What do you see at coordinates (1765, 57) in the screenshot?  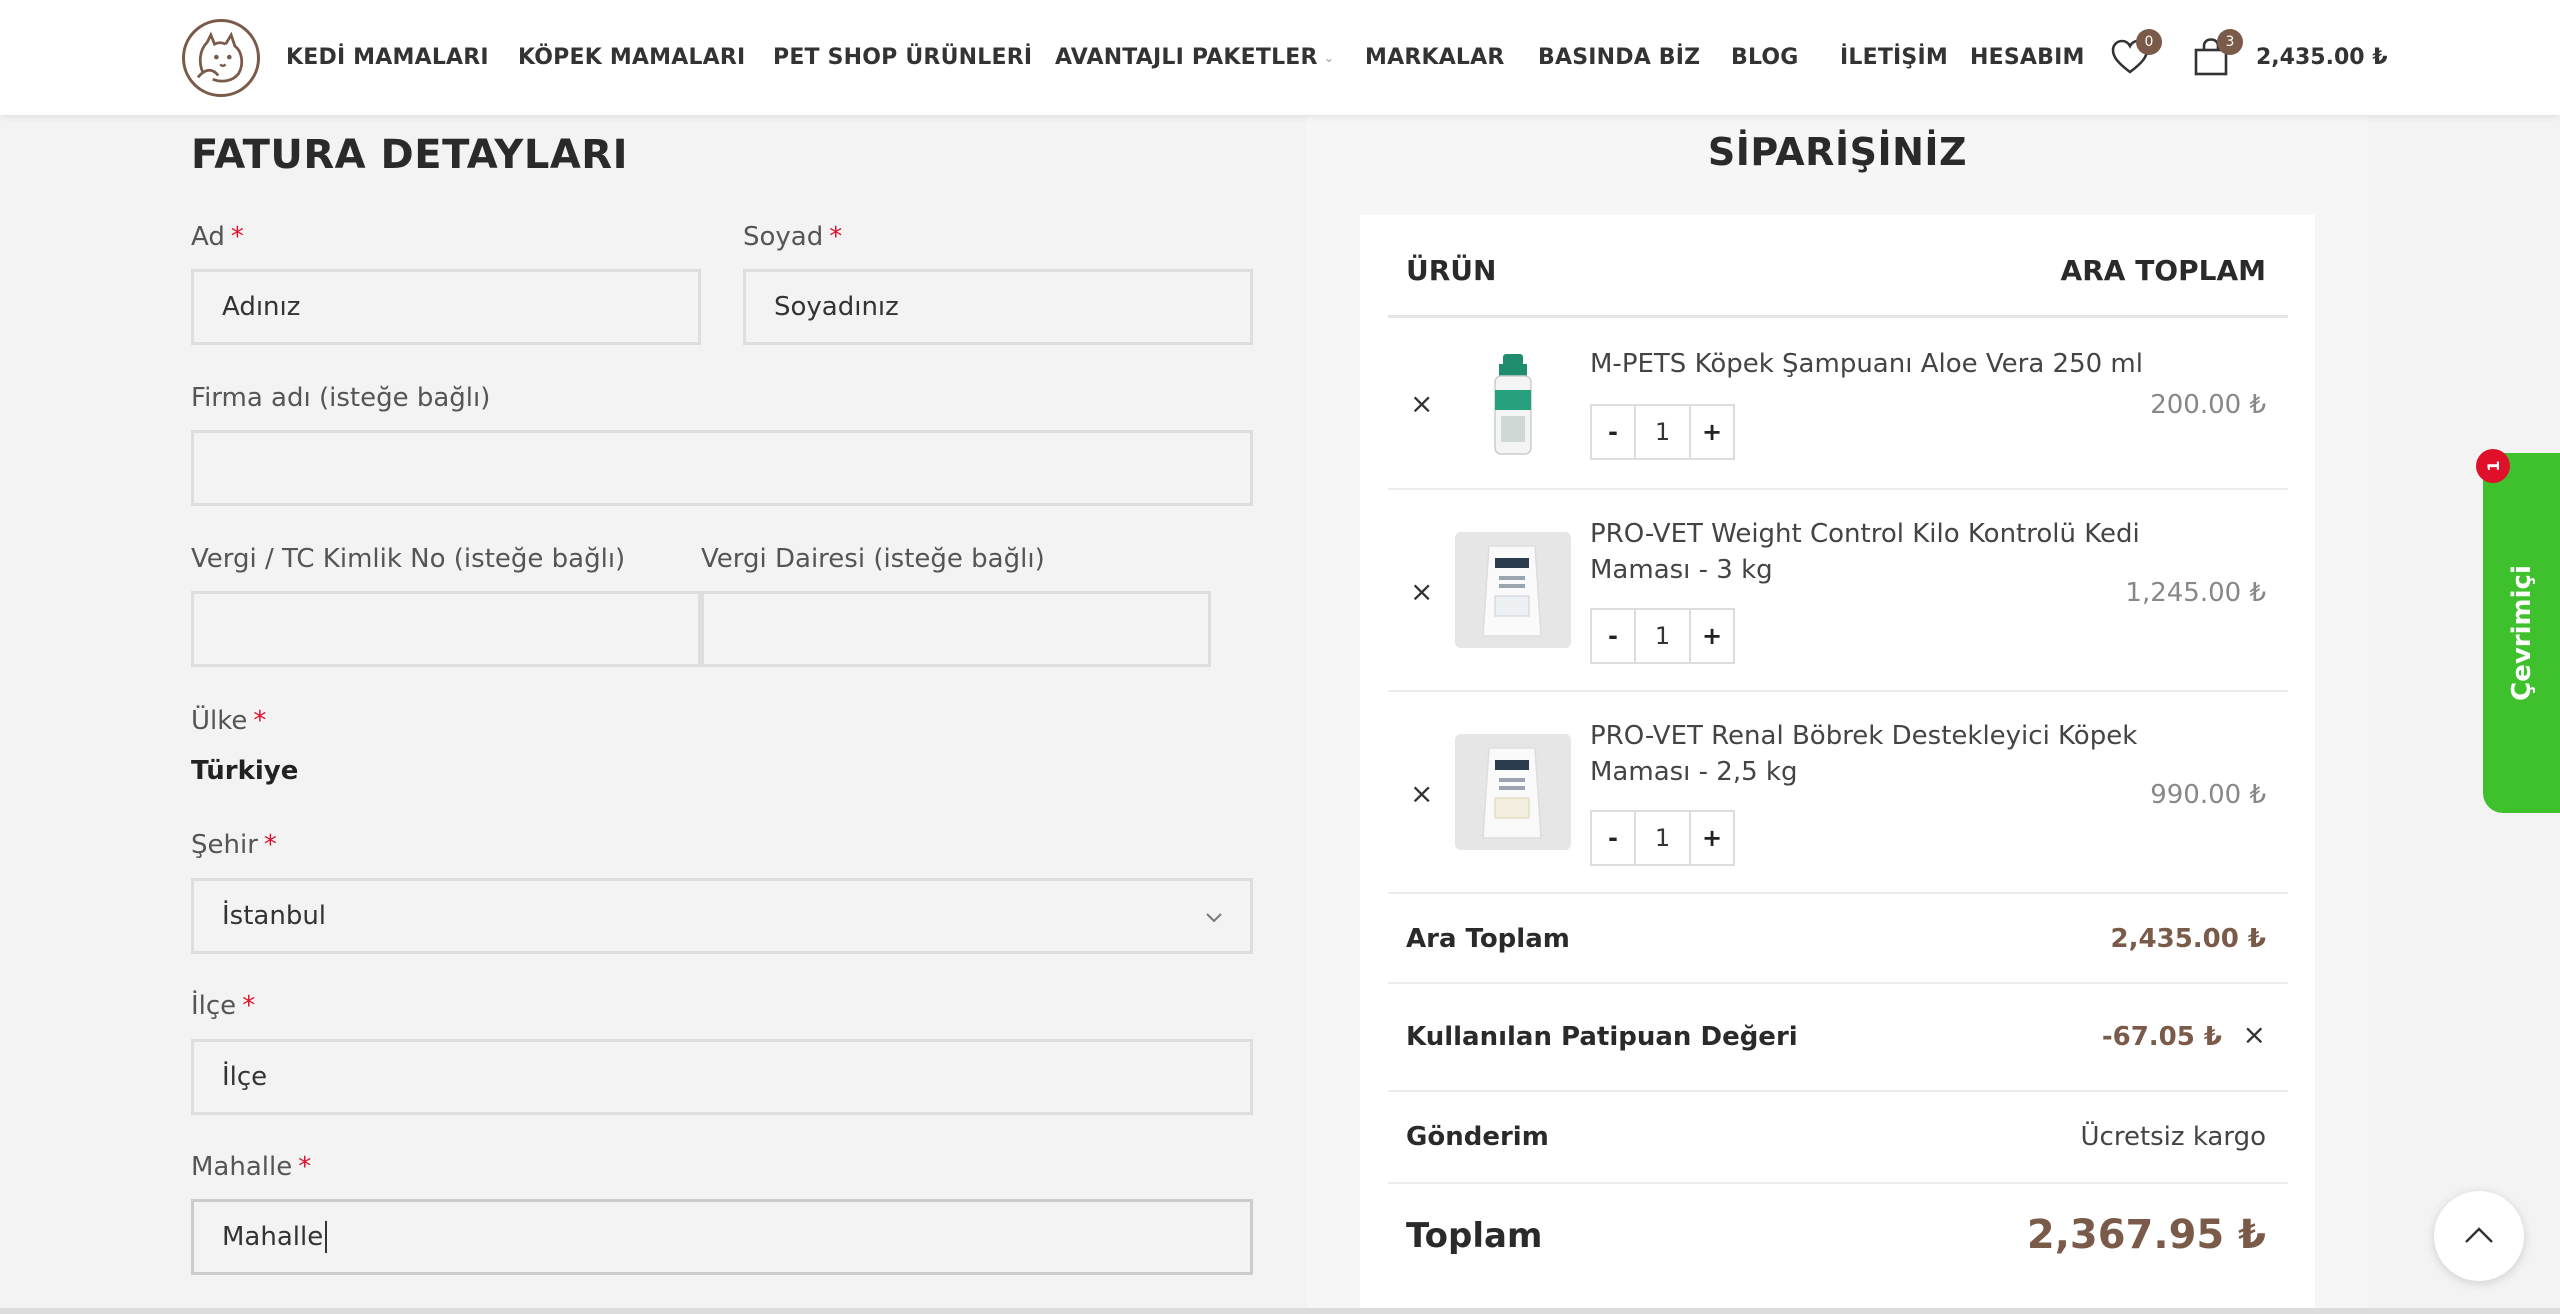 I see `nav-blog: BLOG` at bounding box center [1765, 57].